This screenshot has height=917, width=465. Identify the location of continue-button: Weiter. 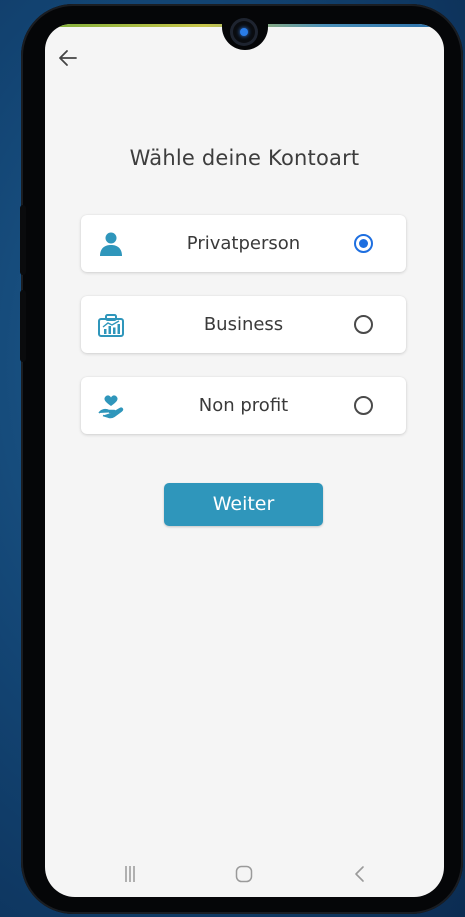
(243, 504).